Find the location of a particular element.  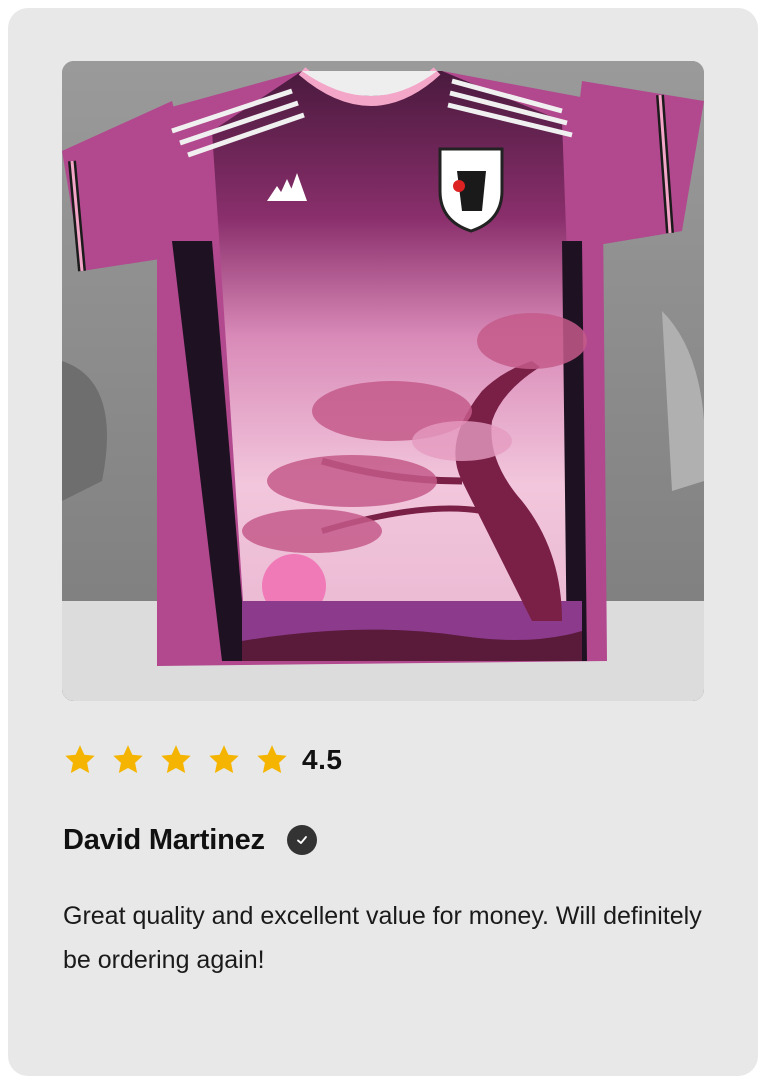

rating-row: 4.5 is located at coordinates (202, 760).